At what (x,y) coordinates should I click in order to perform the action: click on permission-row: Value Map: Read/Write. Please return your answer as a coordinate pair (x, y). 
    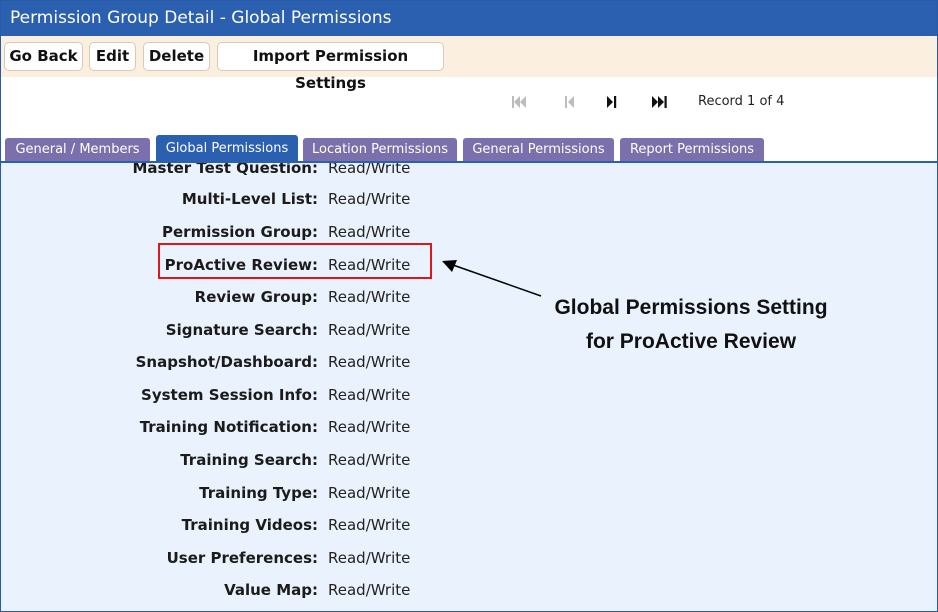
    Looking at the image, I should click on (301, 590).